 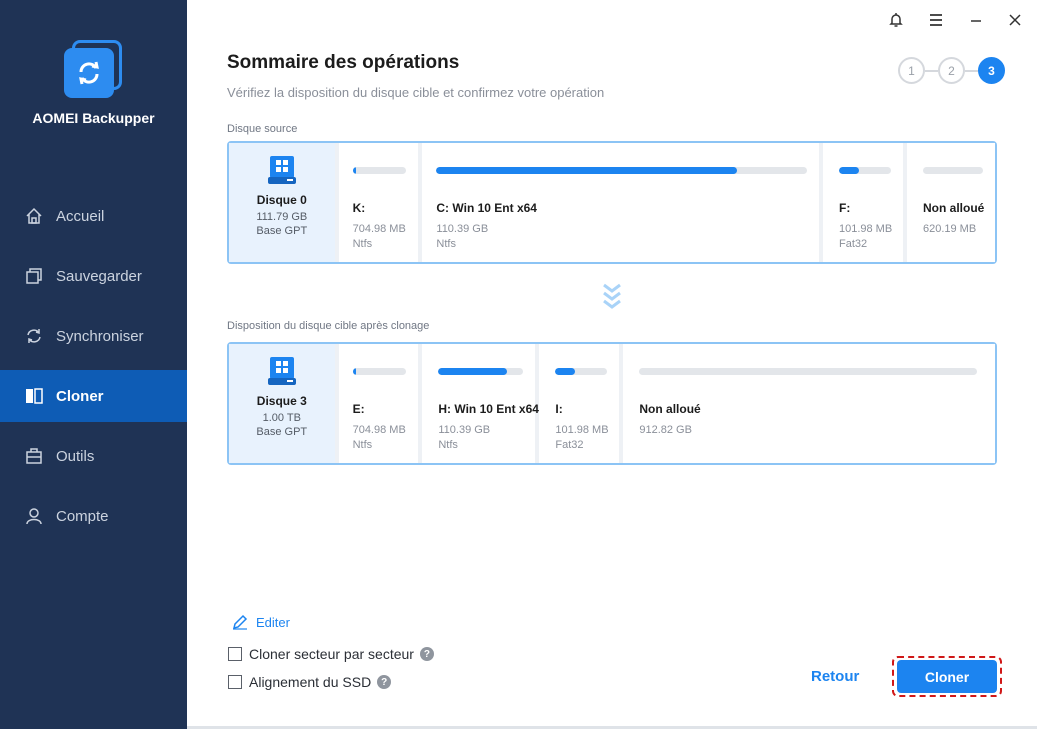 What do you see at coordinates (240, 622) in the screenshot?
I see `pencil-icon` at bounding box center [240, 622].